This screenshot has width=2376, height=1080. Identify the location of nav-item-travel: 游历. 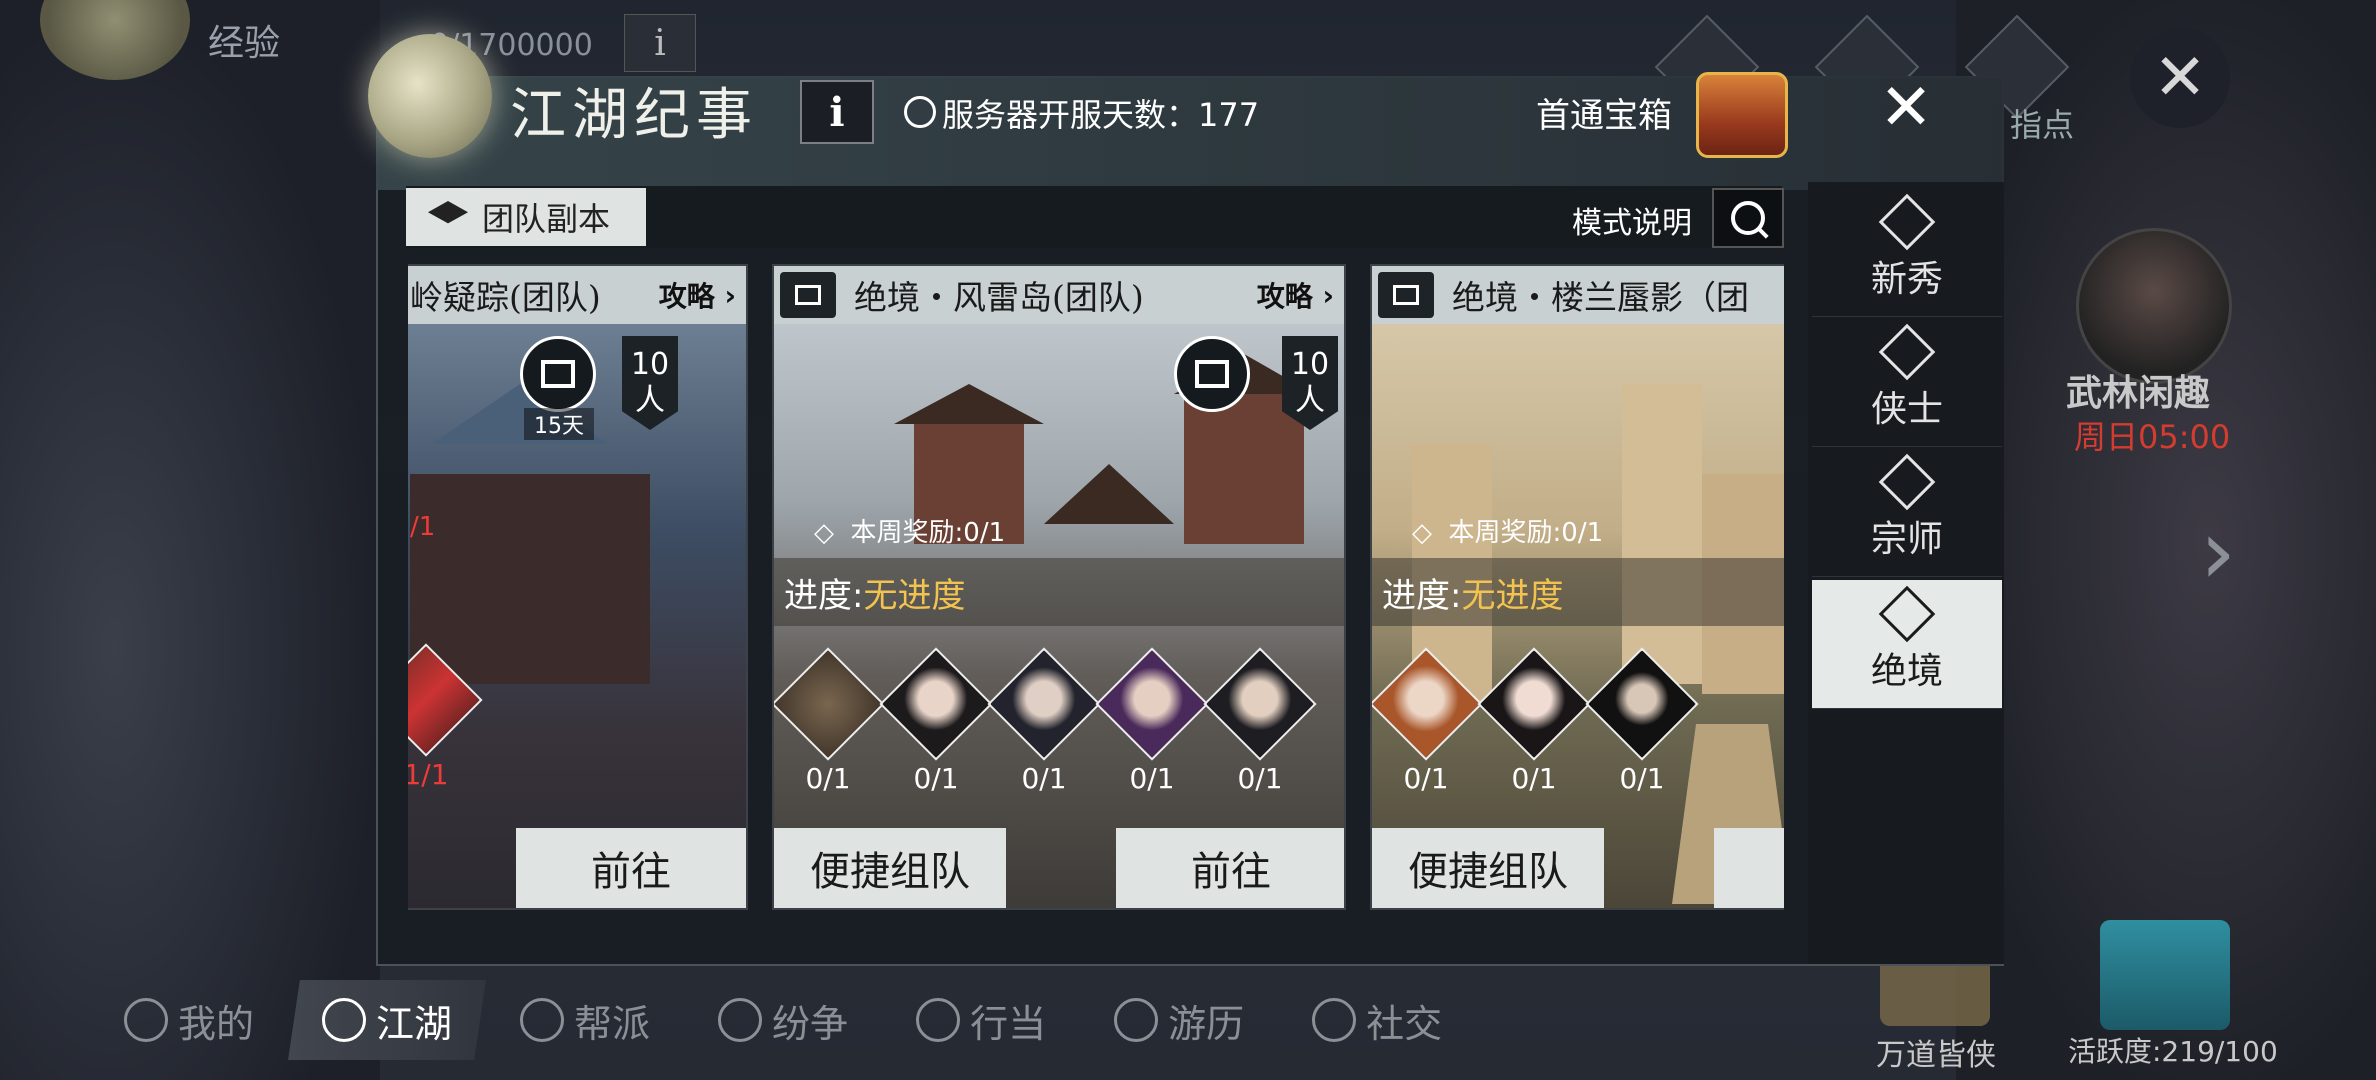
(1179, 1020).